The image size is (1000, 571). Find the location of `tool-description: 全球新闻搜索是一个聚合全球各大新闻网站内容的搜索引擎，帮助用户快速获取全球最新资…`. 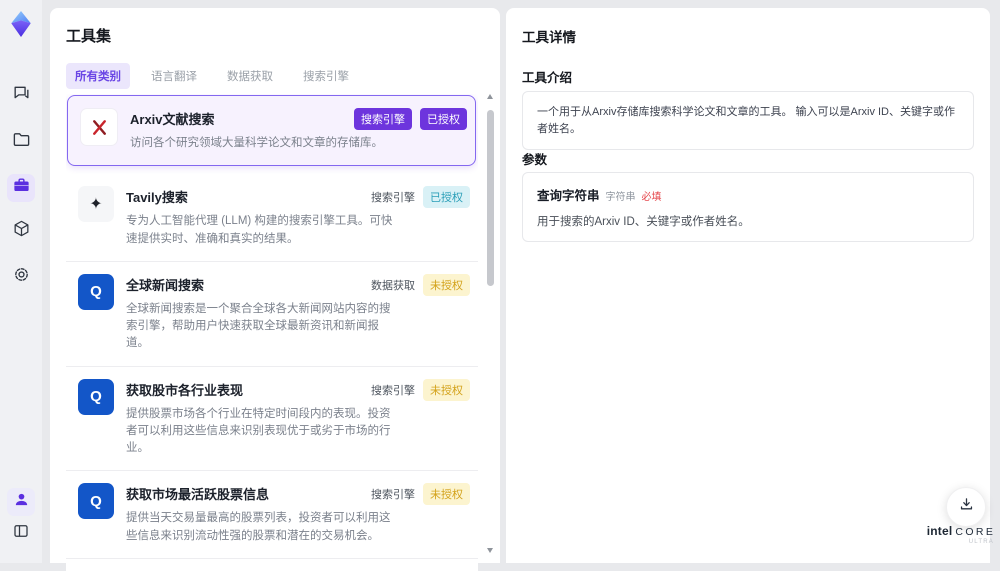

tool-description: 全球新闻搜索是一个聚合全球各大新闻网站内容的搜索引擎，帮助用户快速获取全球最新资… is located at coordinates (262, 327).